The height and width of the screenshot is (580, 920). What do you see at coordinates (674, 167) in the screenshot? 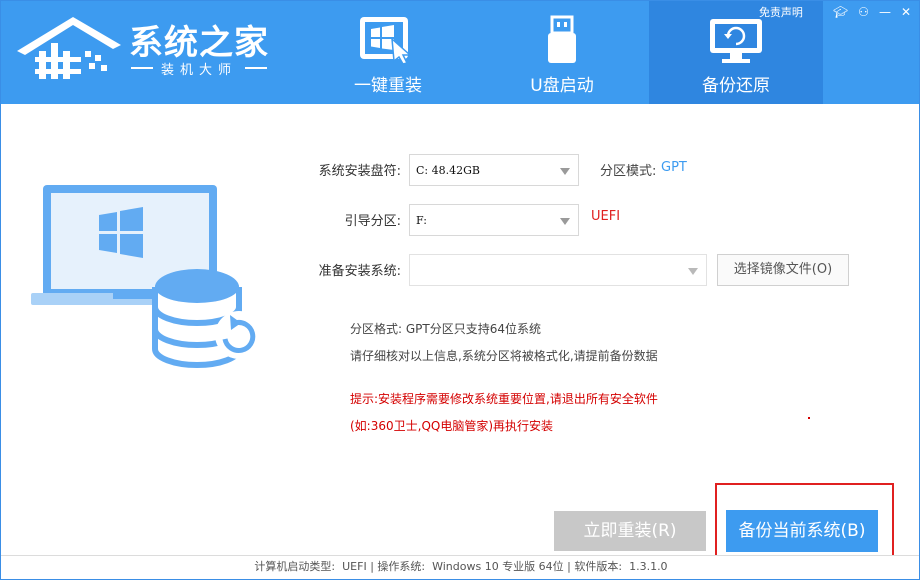
I see `partition-mode-value: GPT` at bounding box center [674, 167].